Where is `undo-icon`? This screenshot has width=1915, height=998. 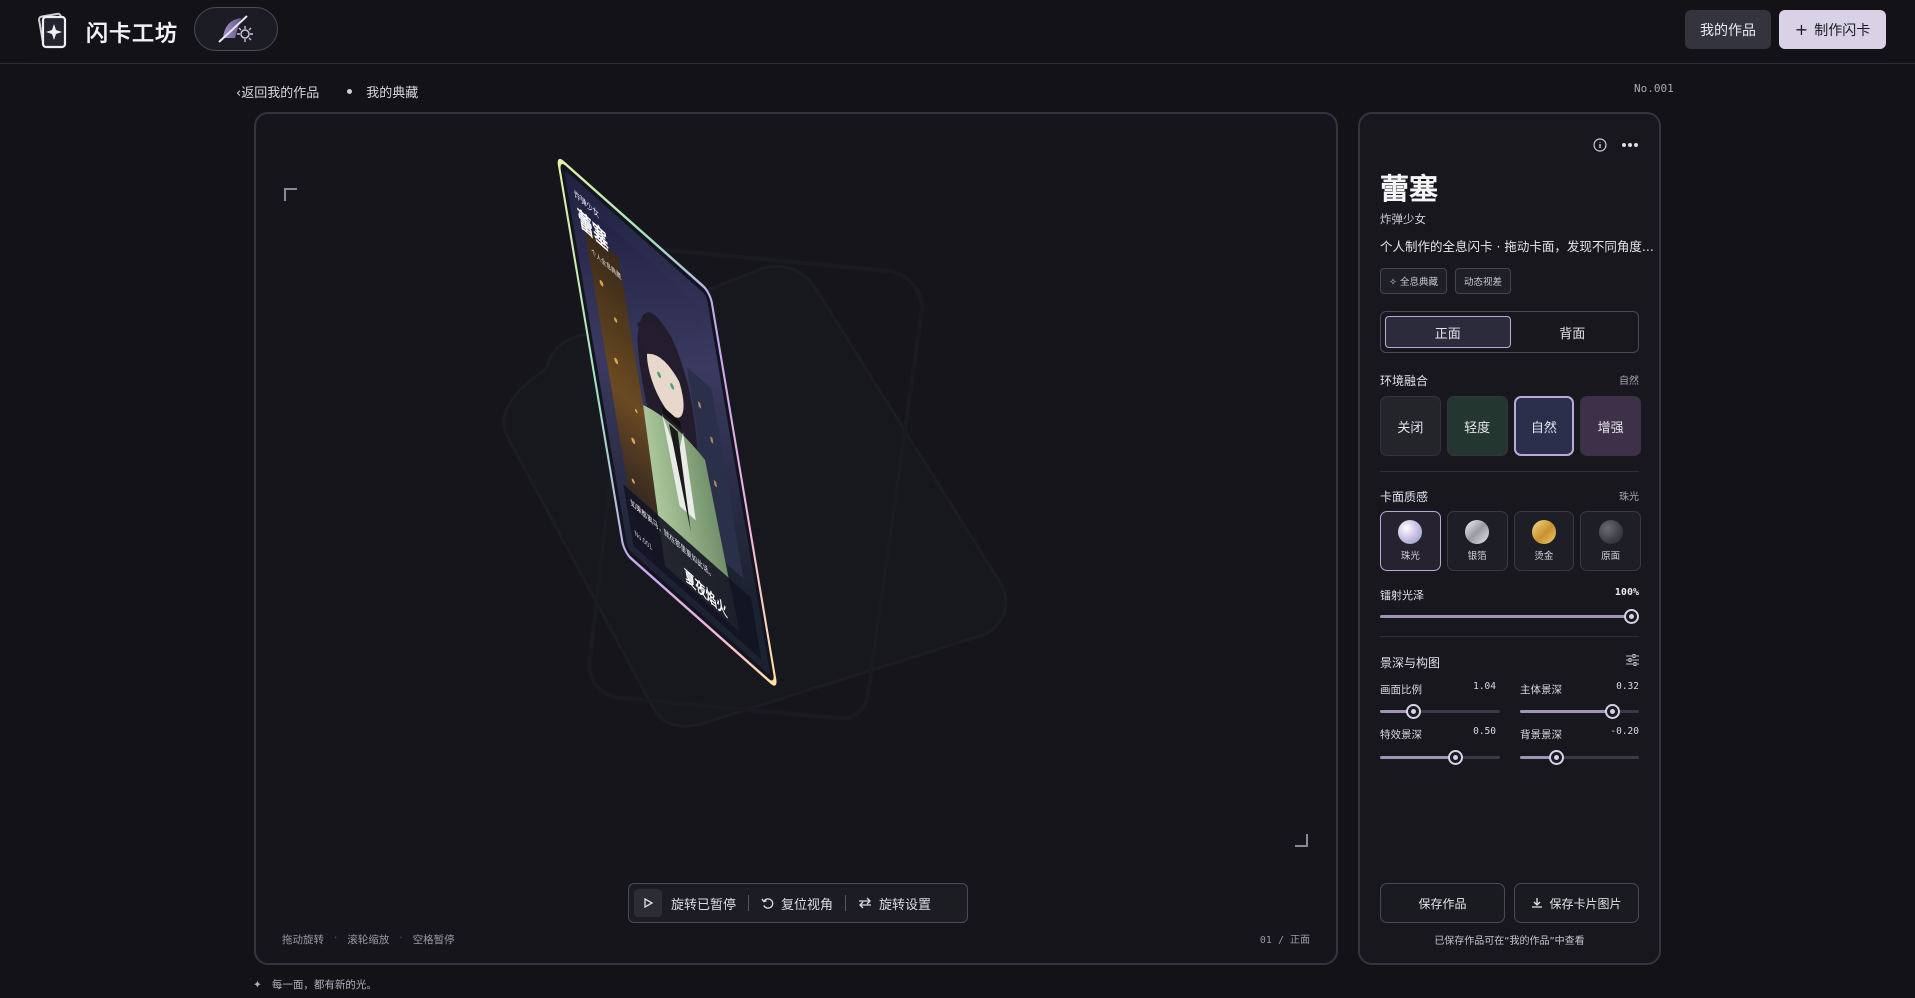
undo-icon is located at coordinates (767, 903).